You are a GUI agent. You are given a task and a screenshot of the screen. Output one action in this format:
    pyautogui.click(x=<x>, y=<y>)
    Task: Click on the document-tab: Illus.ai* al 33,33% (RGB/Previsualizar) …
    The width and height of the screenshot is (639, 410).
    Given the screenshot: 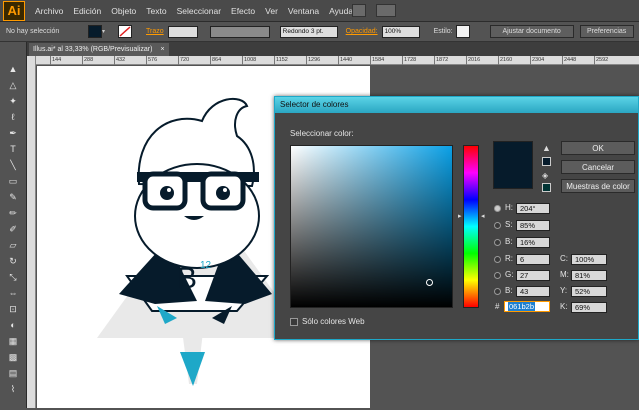 What is the action you would take?
    pyautogui.click(x=99, y=49)
    